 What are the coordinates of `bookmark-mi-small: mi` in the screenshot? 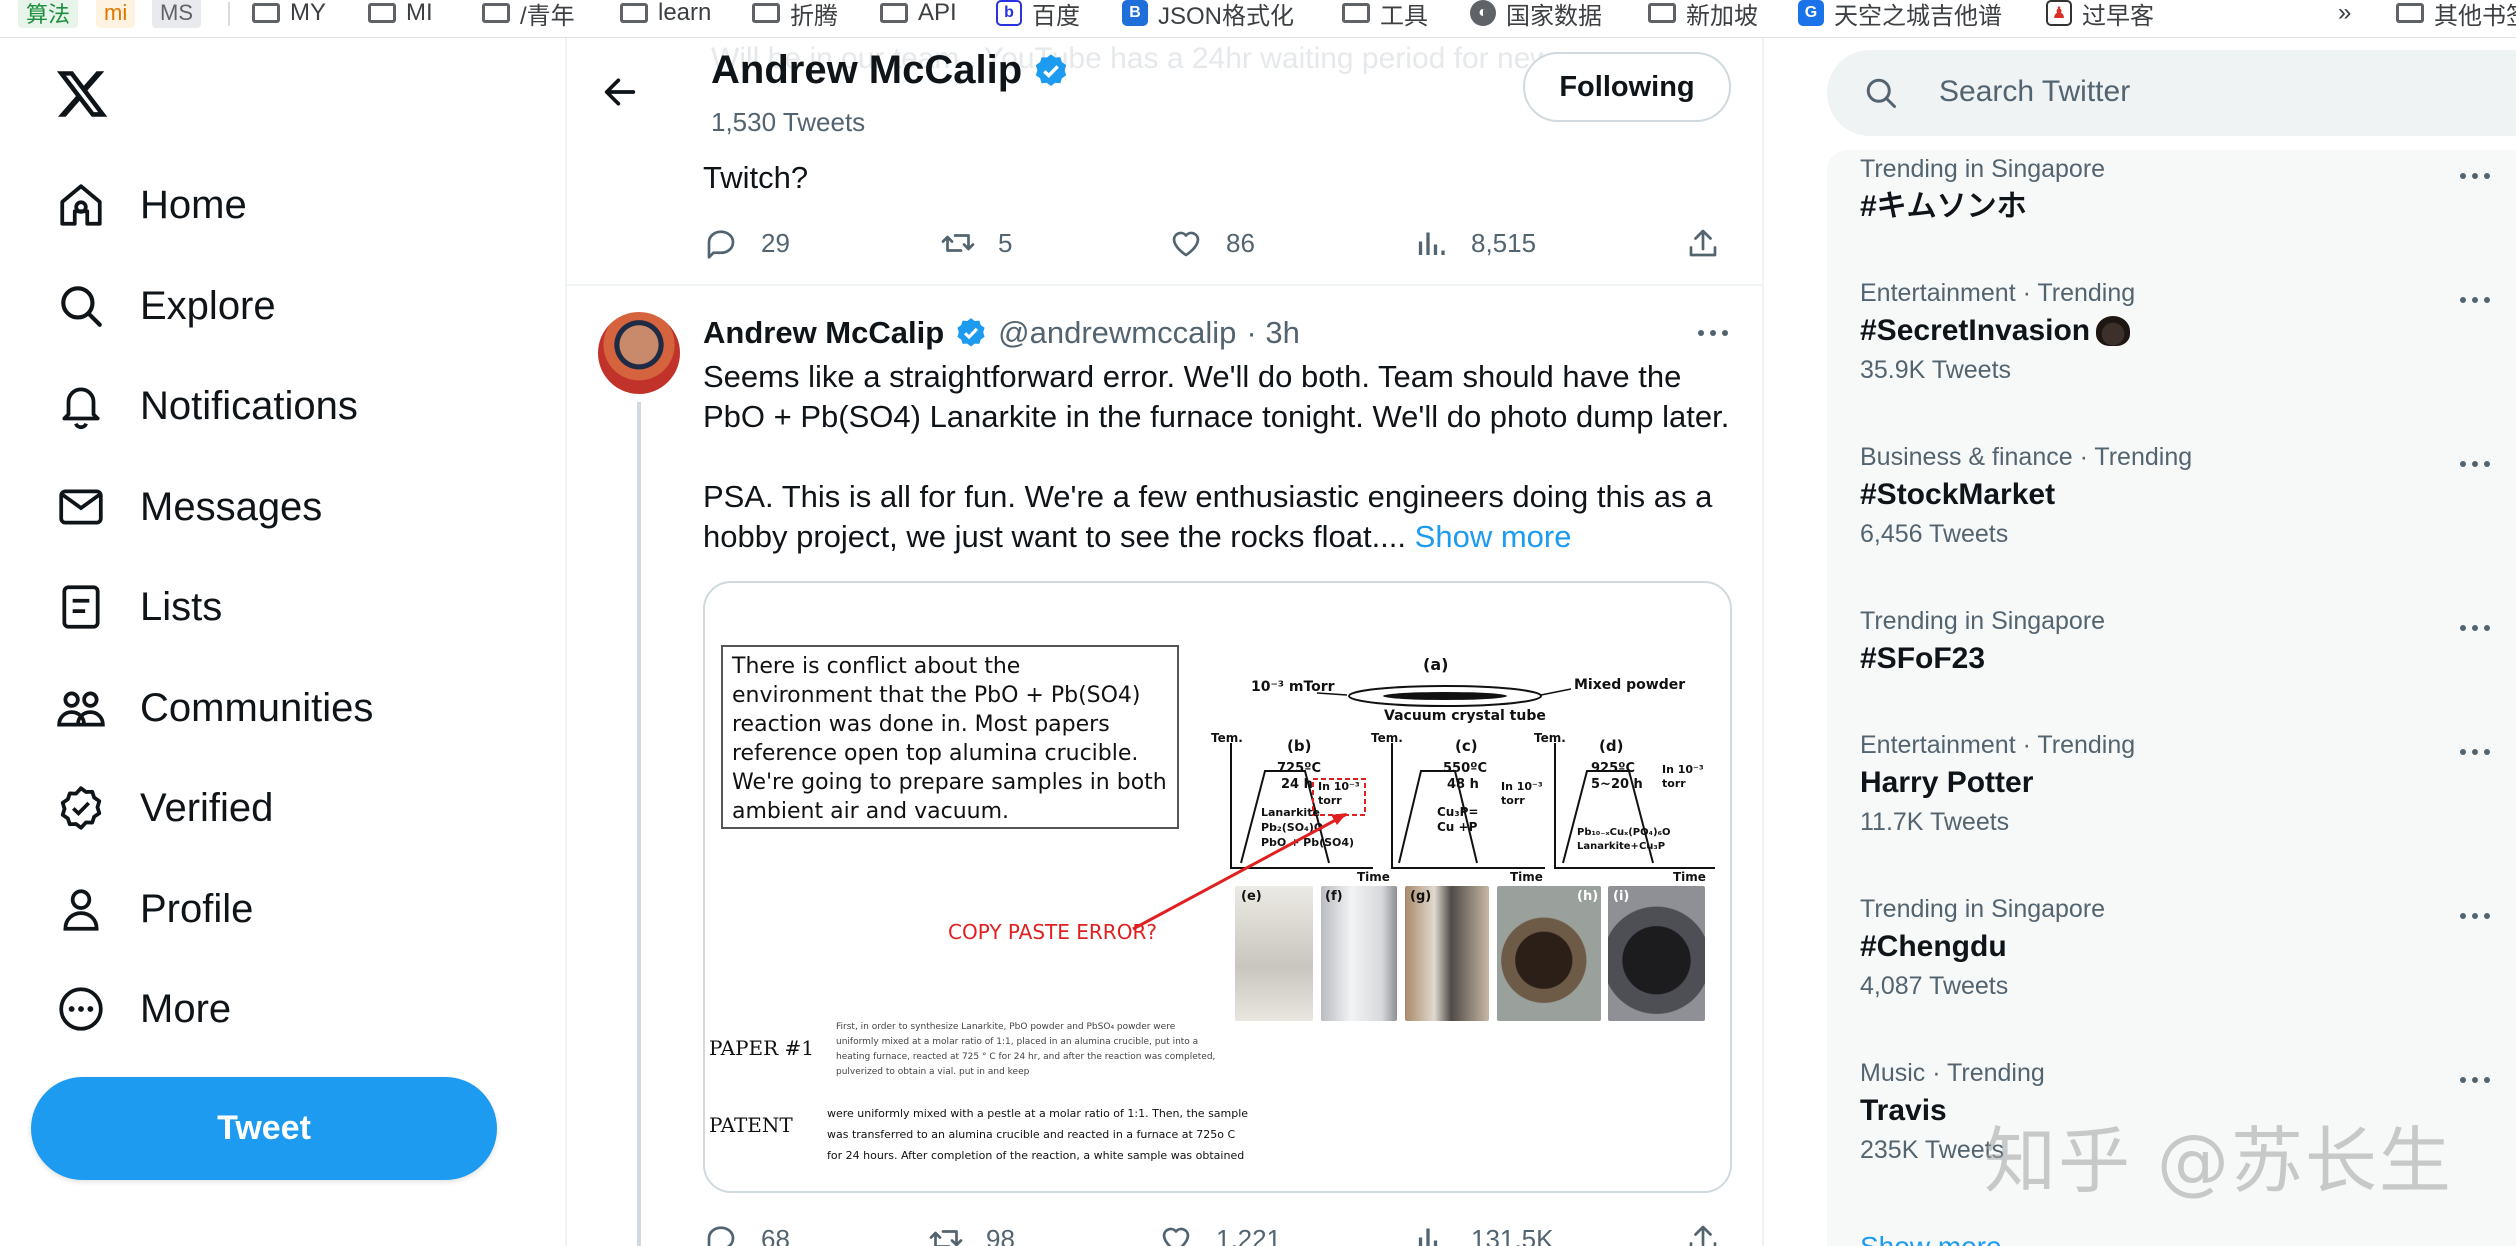 It's located at (116, 14).